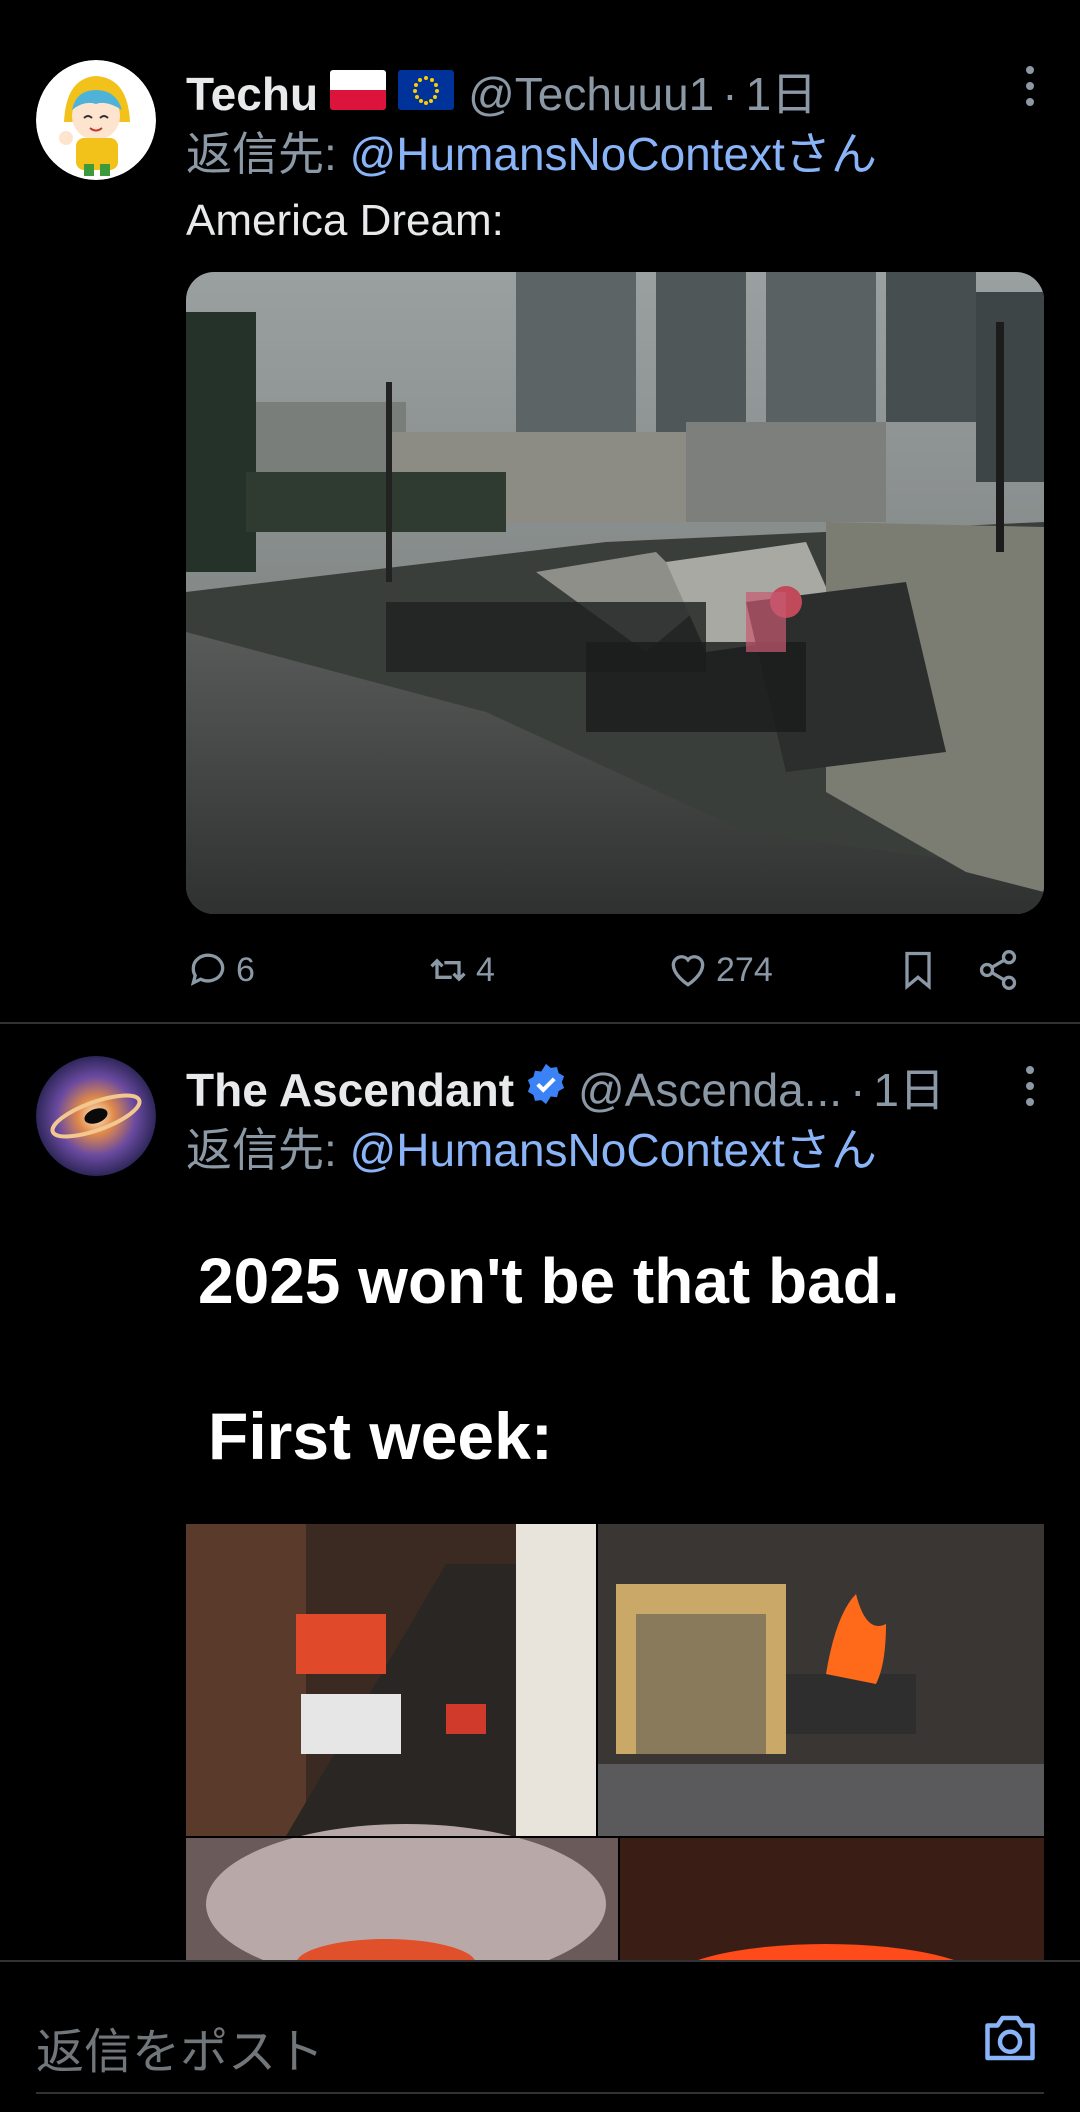  Describe the element at coordinates (591, 94) in the screenshot. I see `user-handle: @Techuuu1` at that location.